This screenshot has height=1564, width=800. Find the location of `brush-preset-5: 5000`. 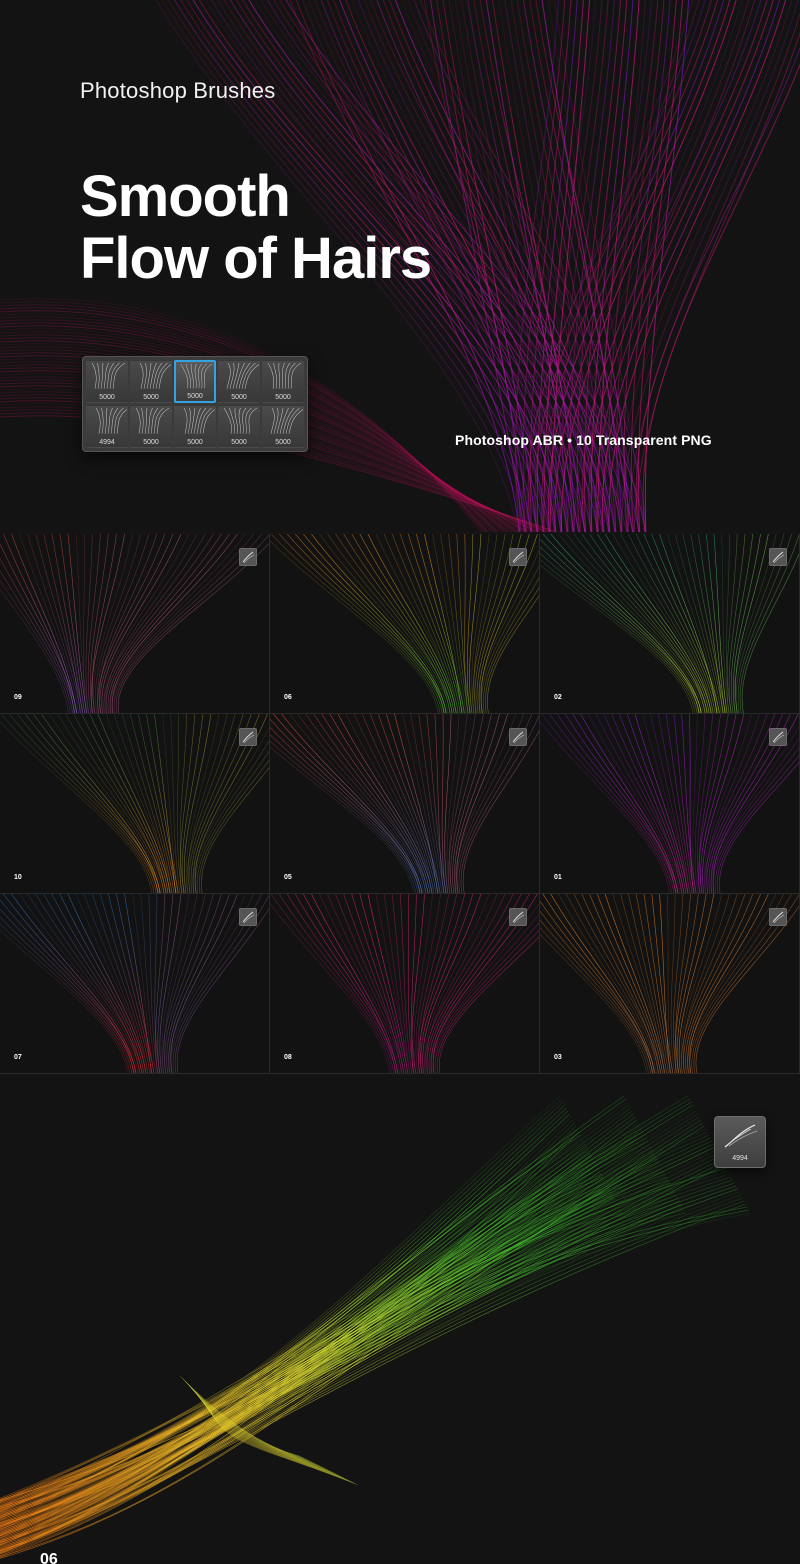

brush-preset-5: 5000 is located at coordinates (283, 381).